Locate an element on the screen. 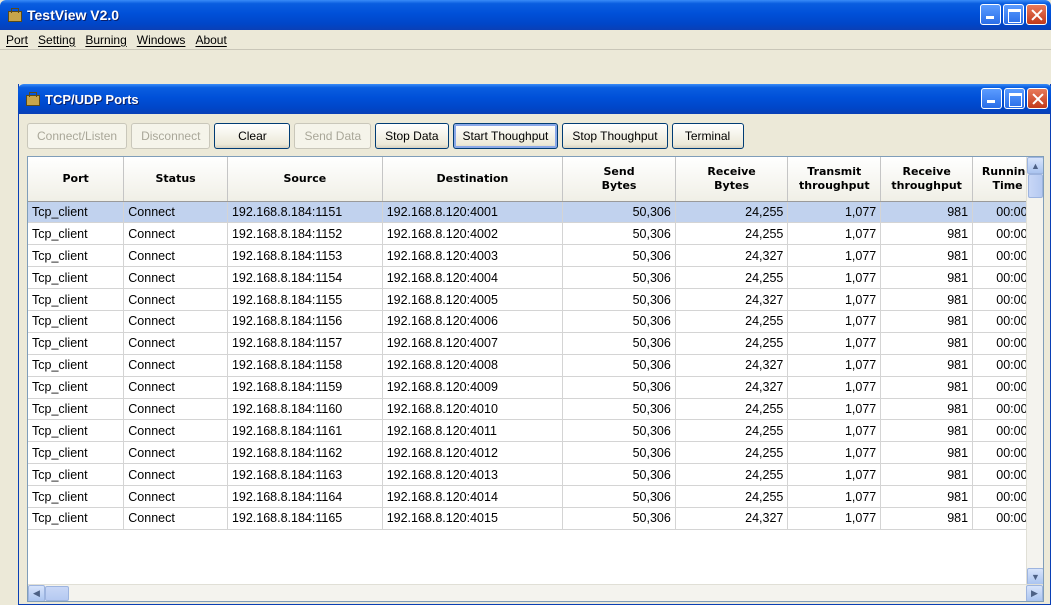 The width and height of the screenshot is (1051, 605). menu-about: About is located at coordinates (212, 40).